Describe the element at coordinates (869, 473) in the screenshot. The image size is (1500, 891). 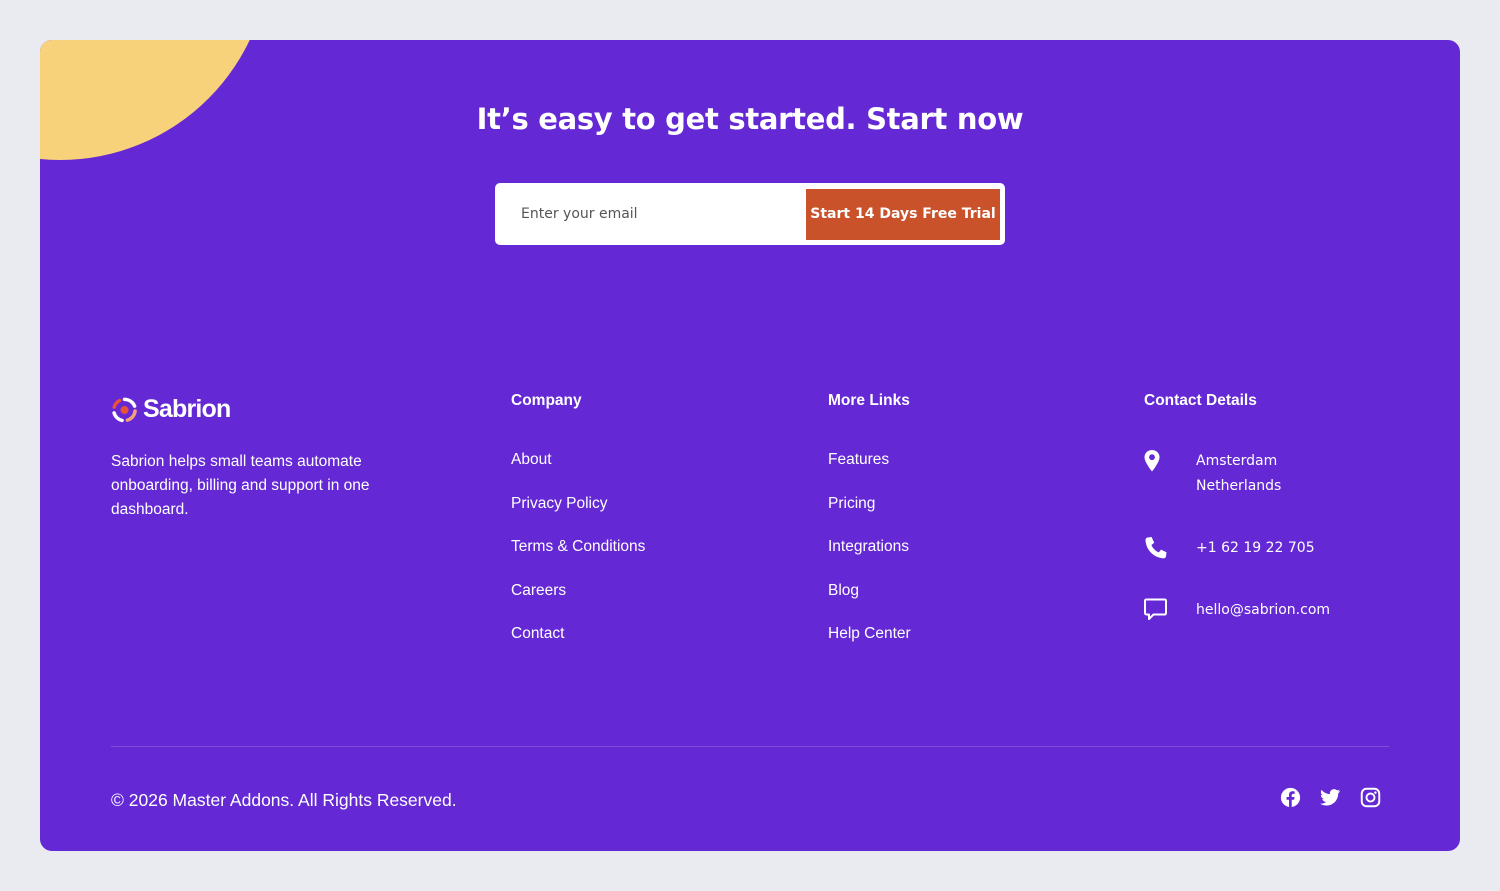
I see `more-link-item: Features` at that location.